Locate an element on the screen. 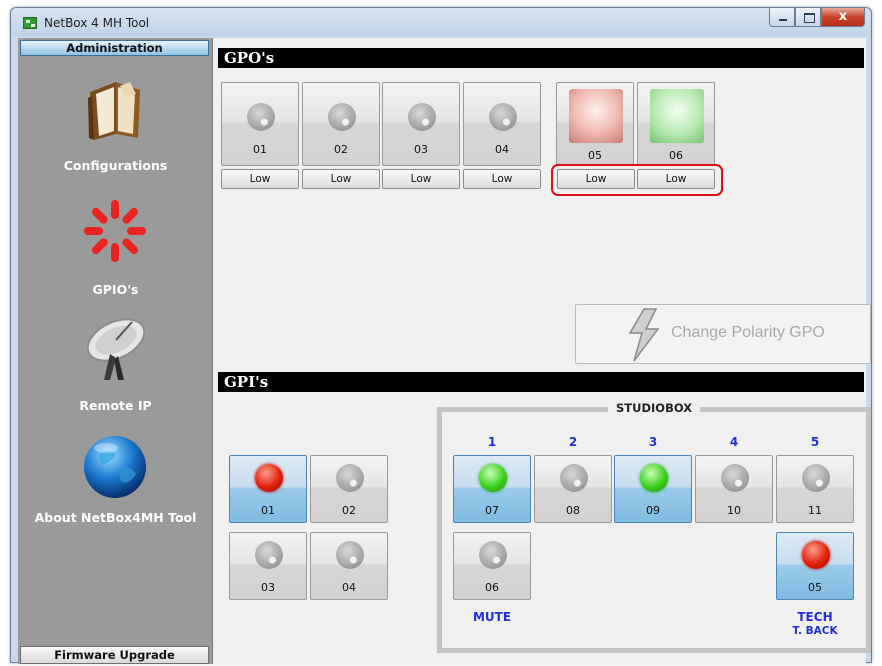 The height and width of the screenshot is (666, 882). gpo-section-title: GPO's is located at coordinates (541, 58).